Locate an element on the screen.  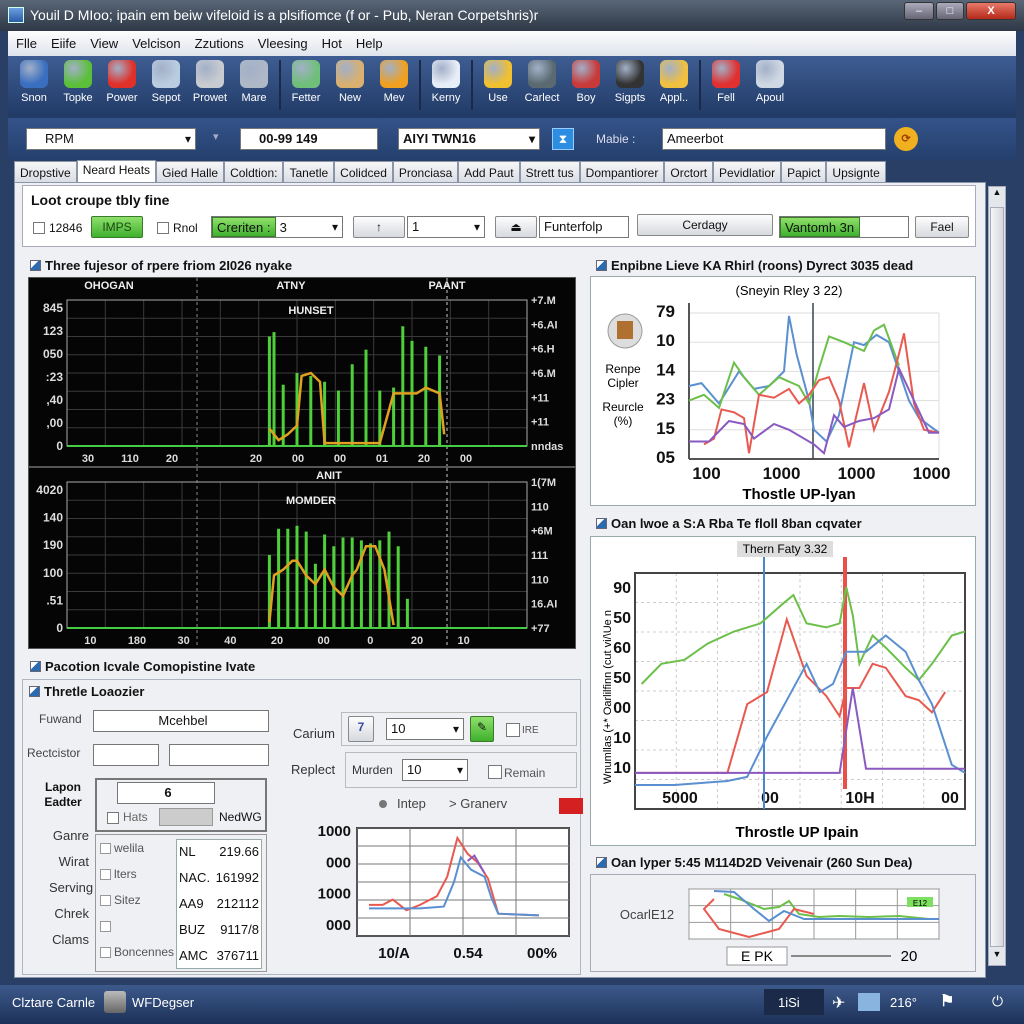
tab-dompantiorer: Dompantiorer is located at coordinates (622, 172).